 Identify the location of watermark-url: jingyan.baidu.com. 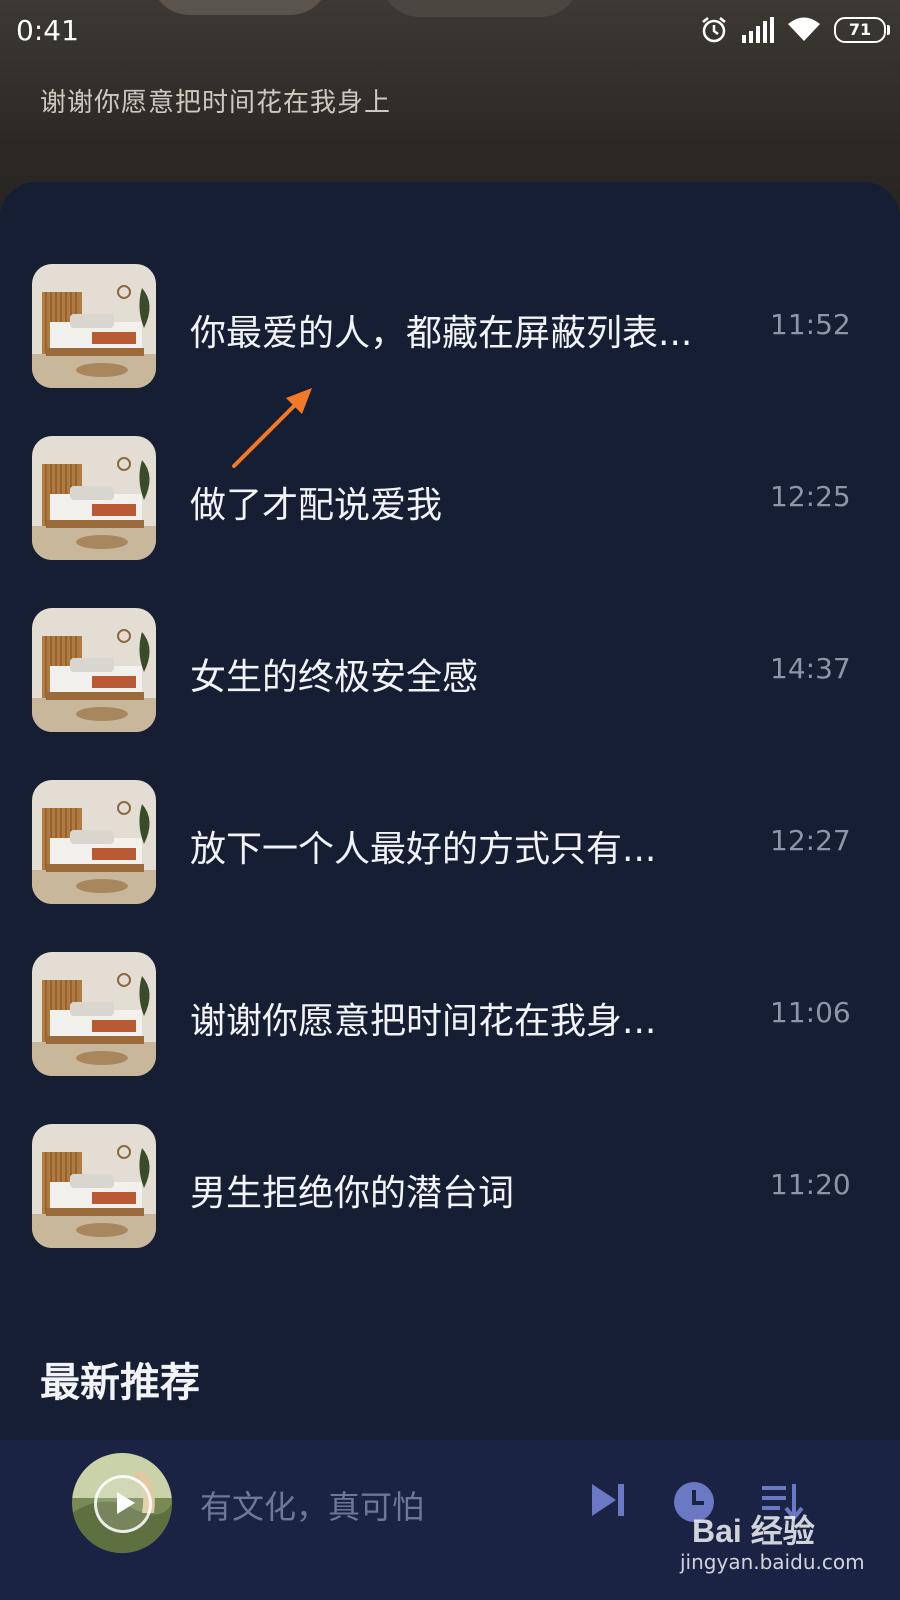
(772, 1562).